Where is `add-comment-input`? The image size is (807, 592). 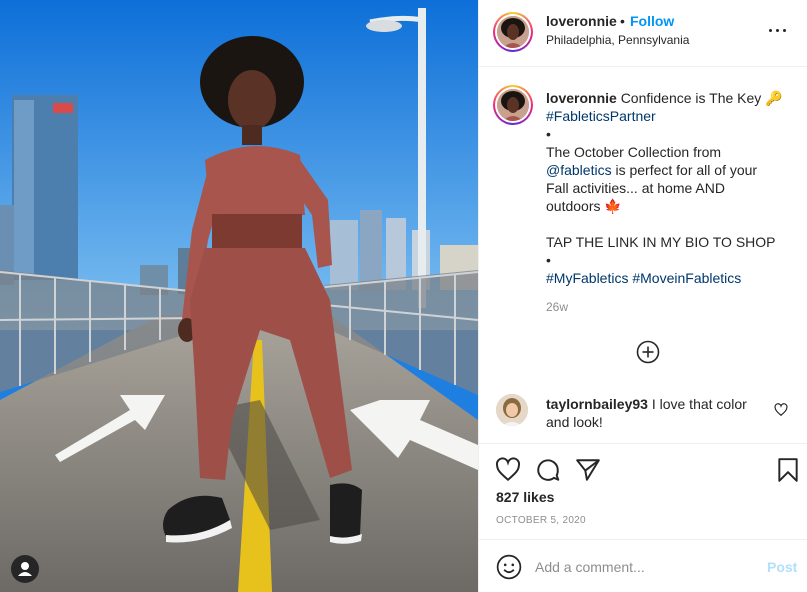
add-comment-input is located at coordinates (645, 567).